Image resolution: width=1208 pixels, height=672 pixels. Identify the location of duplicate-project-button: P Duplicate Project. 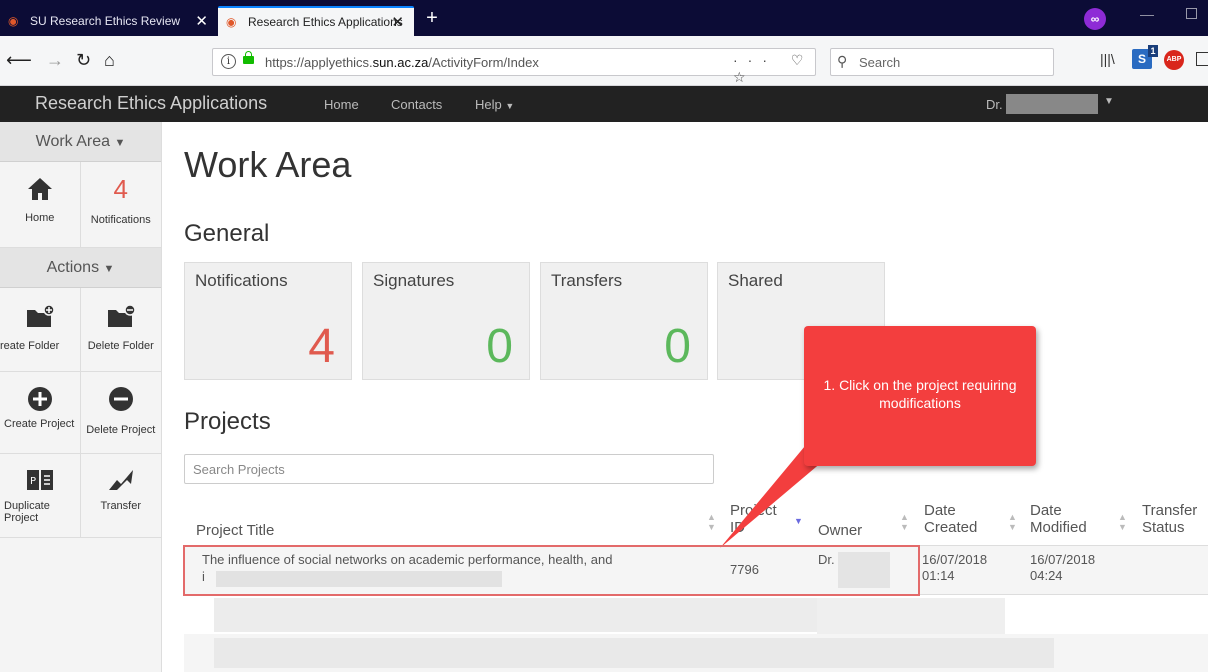
(40, 495).